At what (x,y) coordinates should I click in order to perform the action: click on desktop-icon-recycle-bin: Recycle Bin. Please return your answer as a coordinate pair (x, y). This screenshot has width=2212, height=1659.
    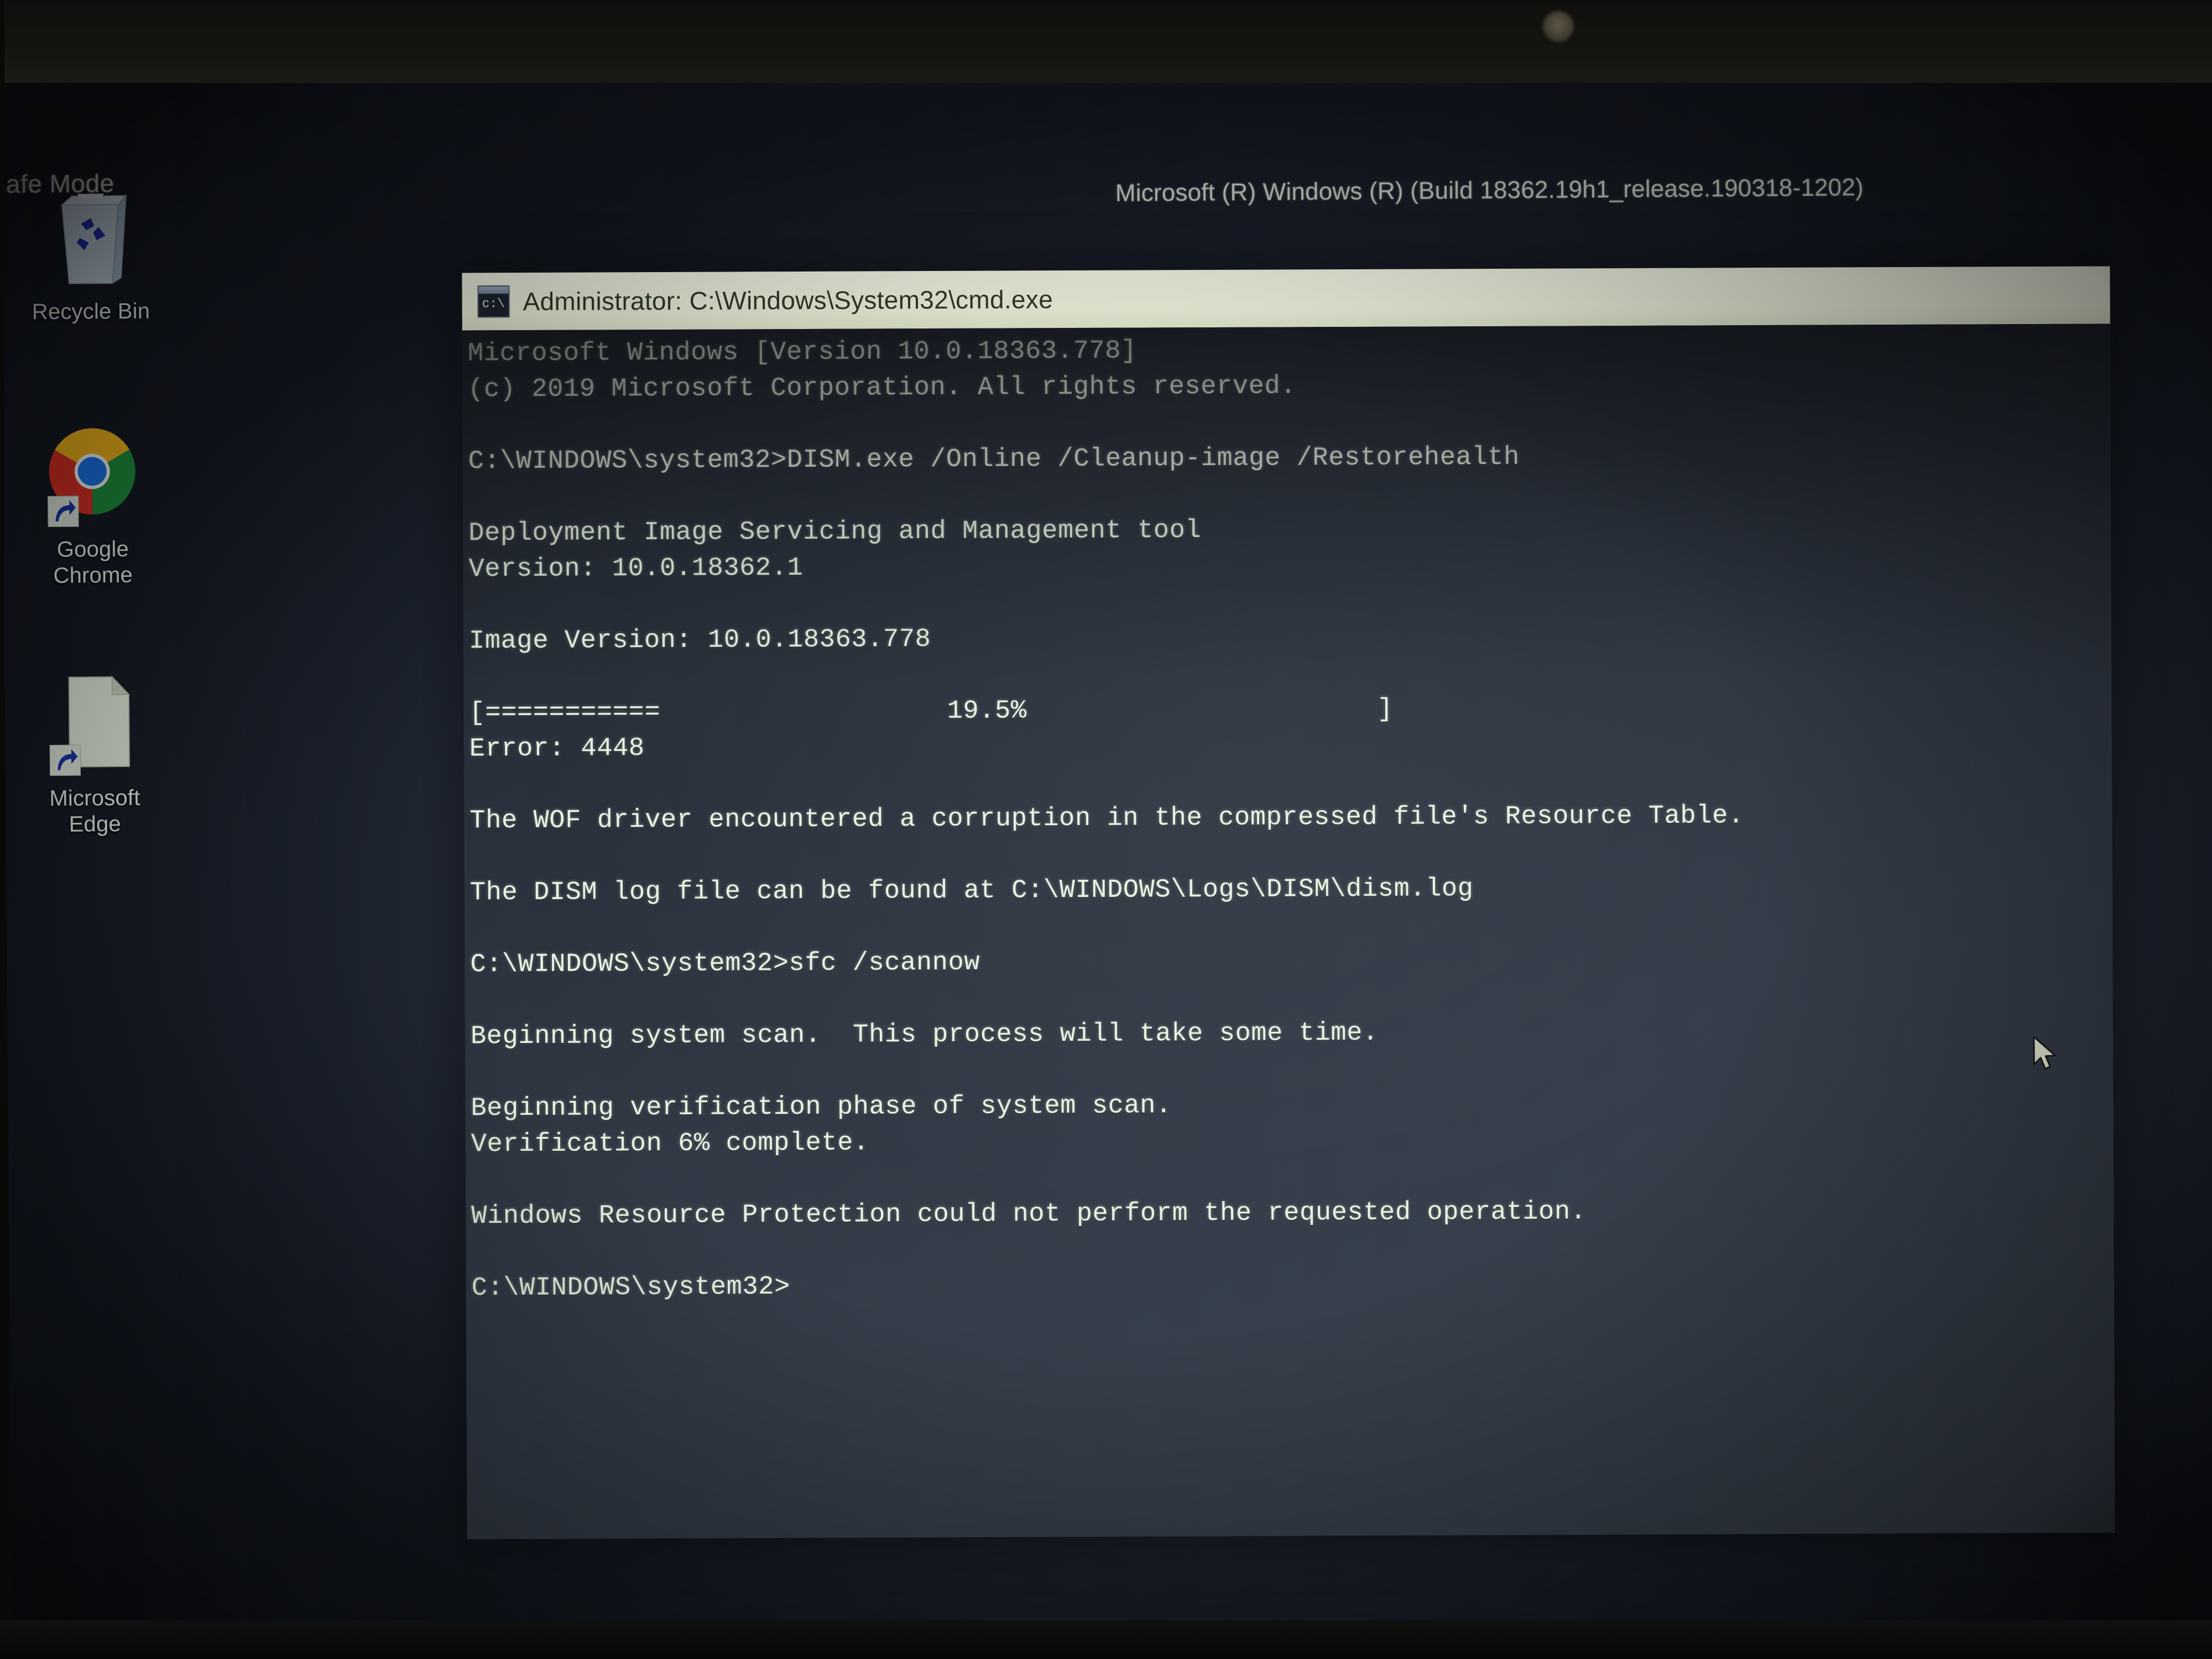
    Looking at the image, I should click on (91, 255).